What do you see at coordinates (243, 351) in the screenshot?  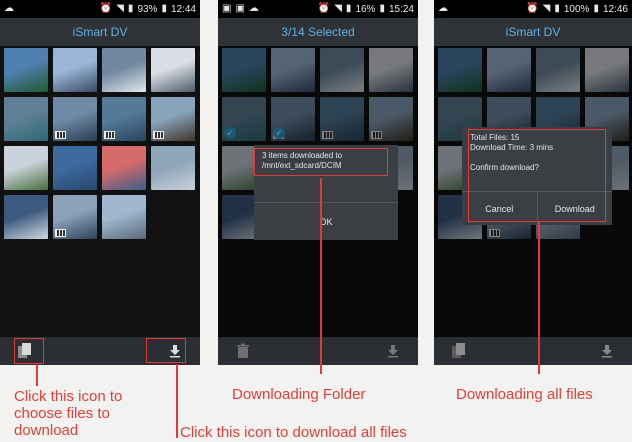 I see `trash-icon` at bounding box center [243, 351].